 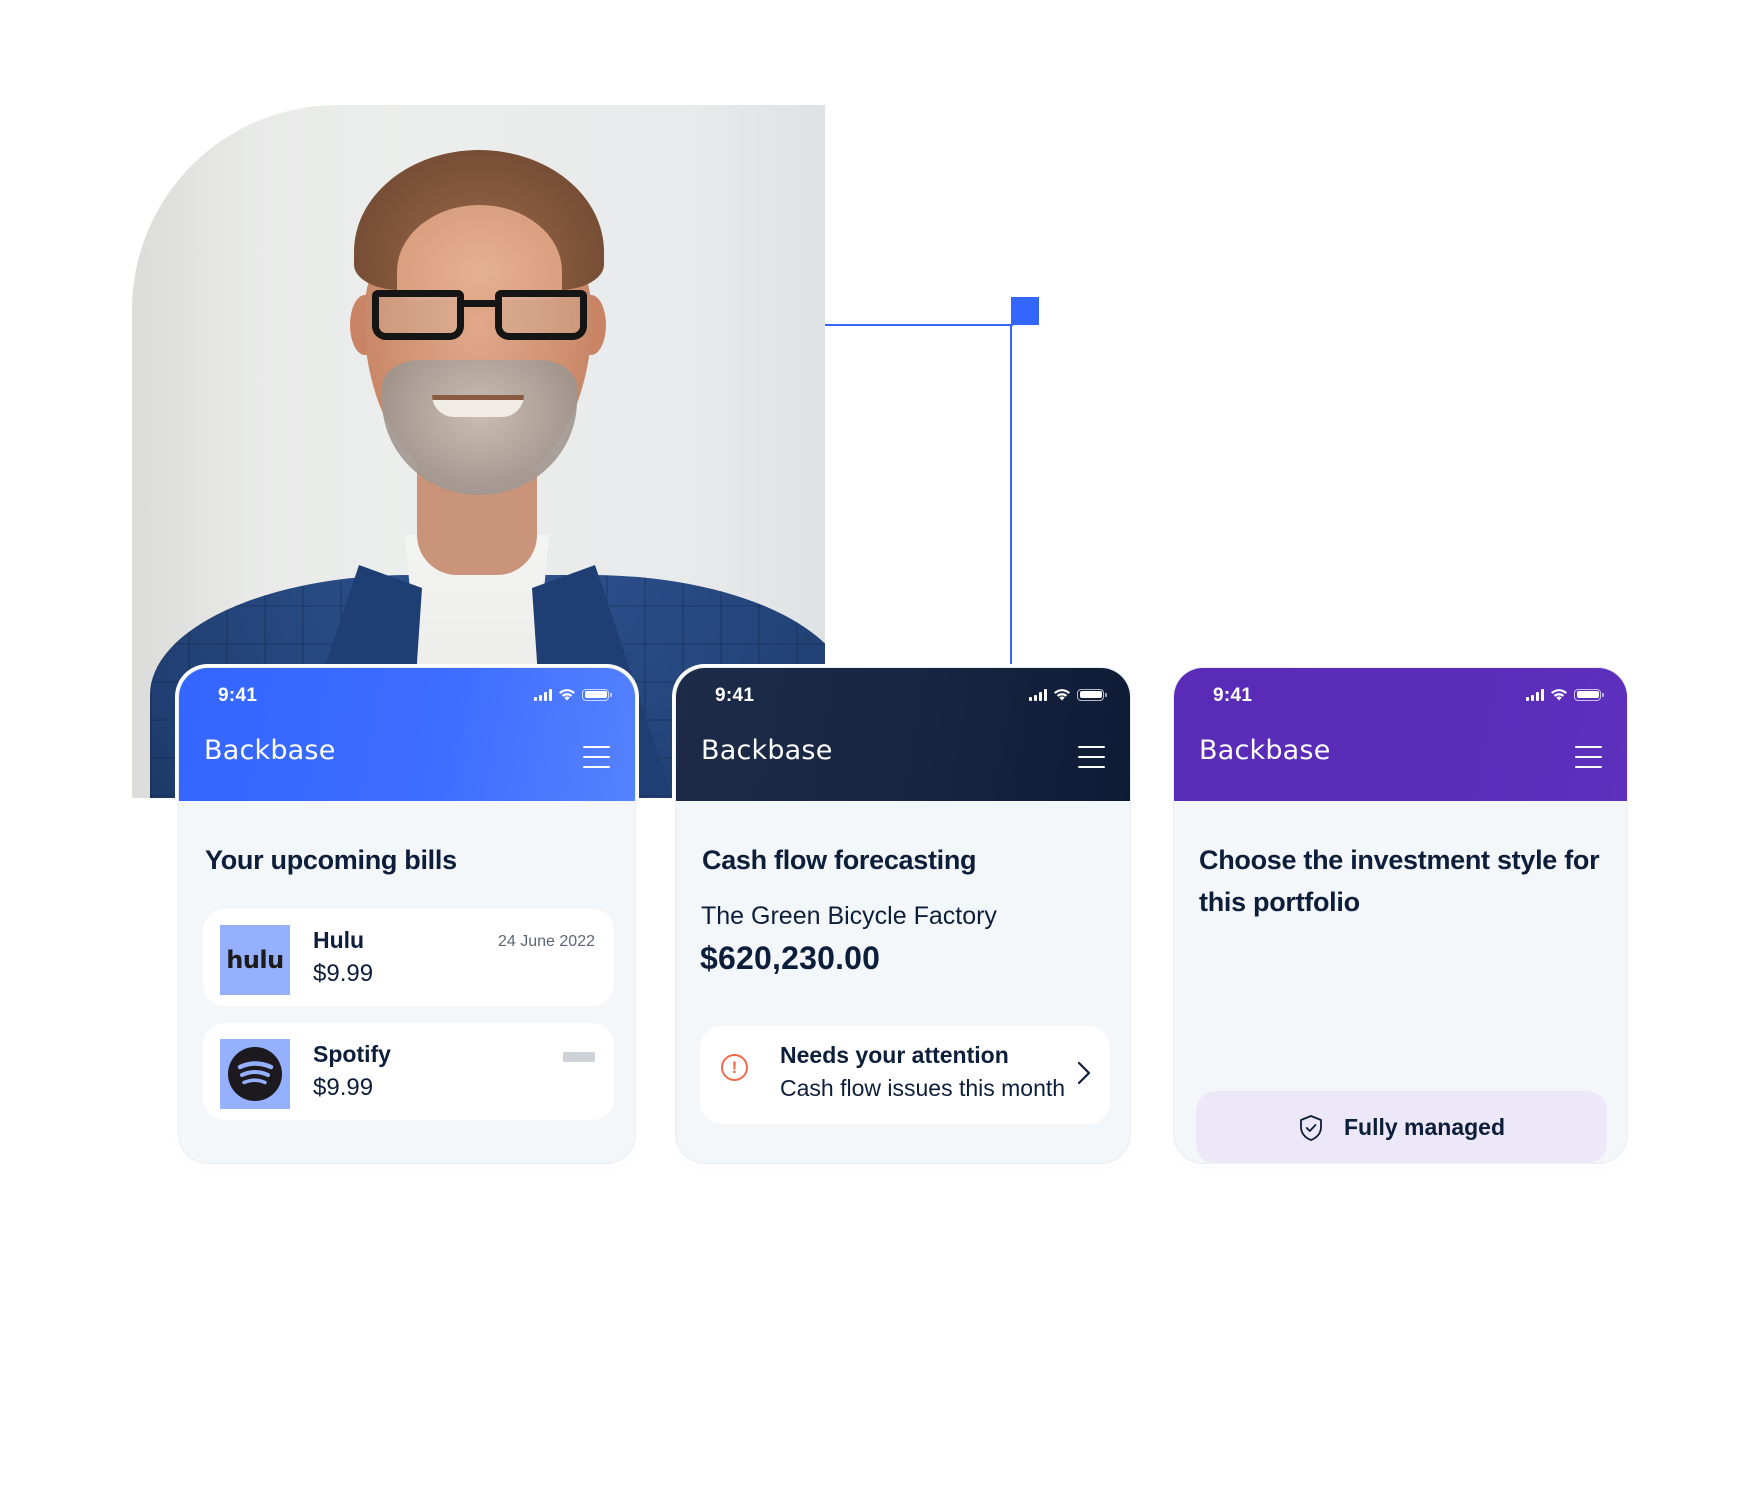 What do you see at coordinates (894, 1055) in the screenshot?
I see `alert-title: Needs your attention` at bounding box center [894, 1055].